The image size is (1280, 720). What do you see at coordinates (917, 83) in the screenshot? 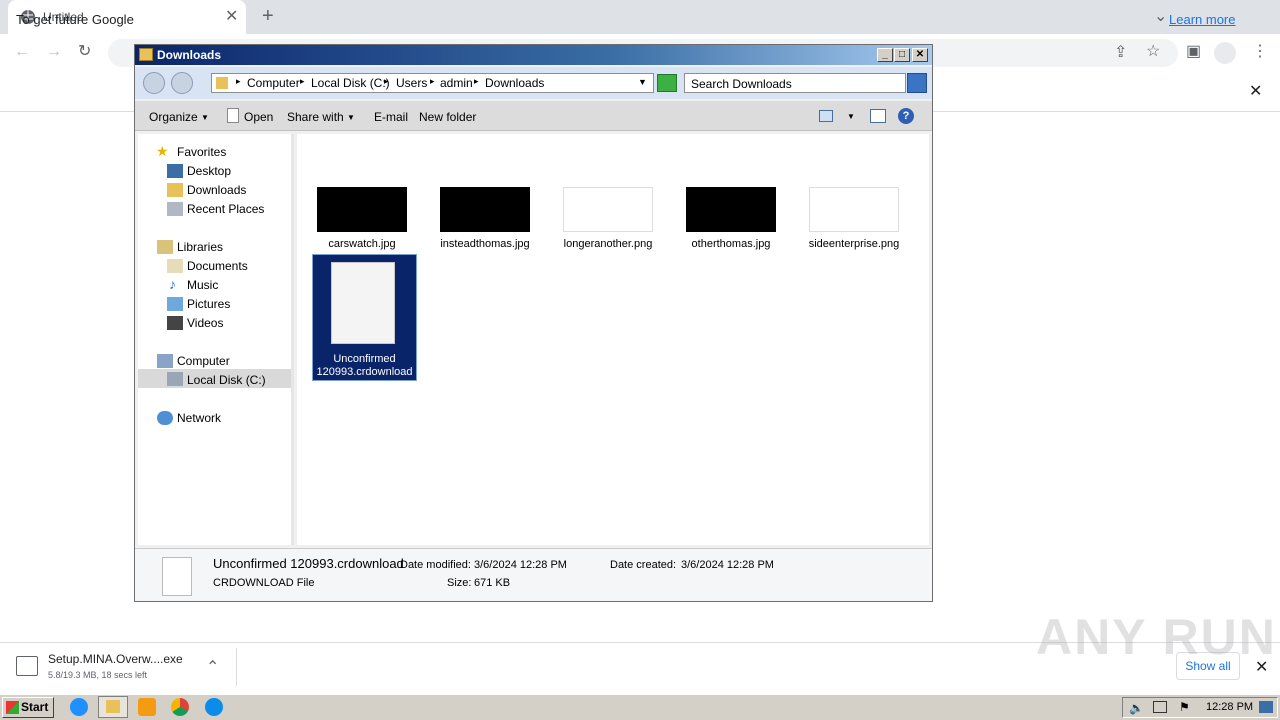
I see `search-icon` at bounding box center [917, 83].